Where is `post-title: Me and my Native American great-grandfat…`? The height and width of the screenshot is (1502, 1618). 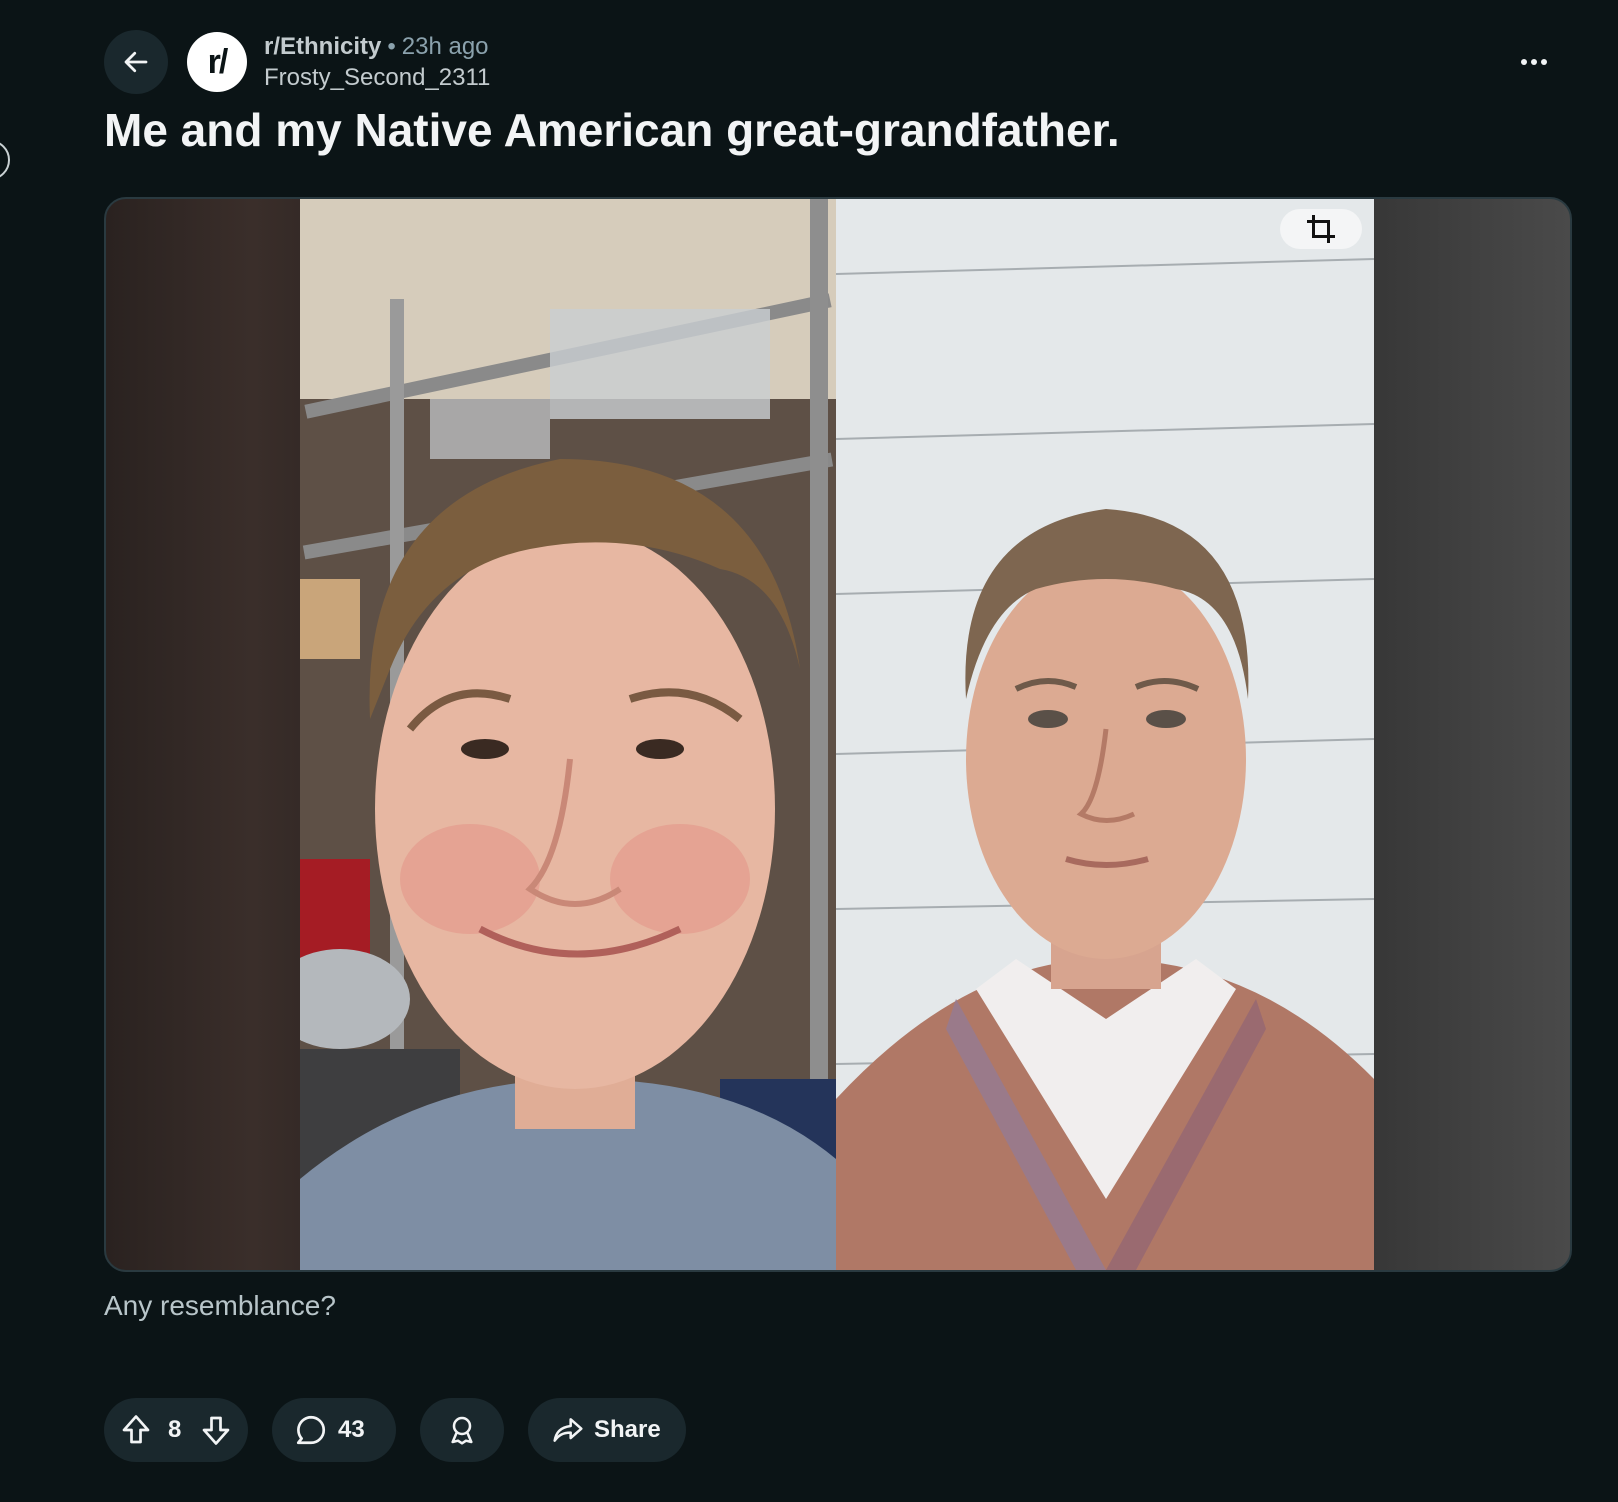
post-title: Me and my Native American great-grandfat… is located at coordinates (612, 130).